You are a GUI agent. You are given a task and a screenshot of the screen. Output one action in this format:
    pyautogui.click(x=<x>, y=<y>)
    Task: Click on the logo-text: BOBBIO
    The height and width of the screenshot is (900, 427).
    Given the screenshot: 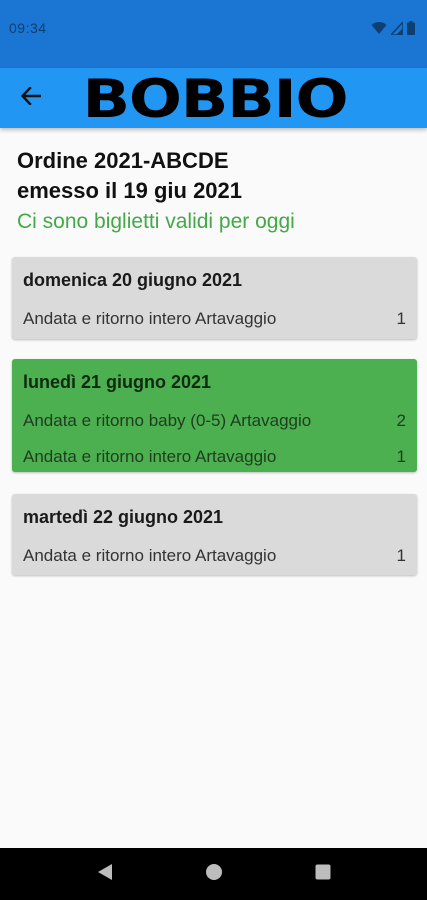 What is the action you would take?
    pyautogui.click(x=215, y=99)
    